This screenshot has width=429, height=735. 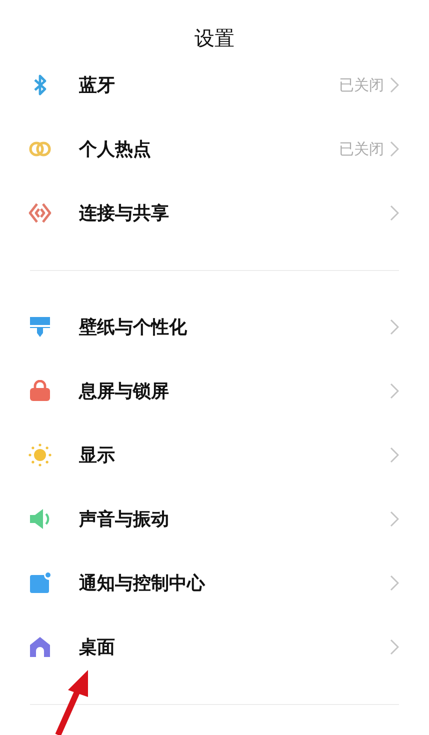 What do you see at coordinates (234, 213) in the screenshot?
I see `settings-item: 连接与共享` at bounding box center [234, 213].